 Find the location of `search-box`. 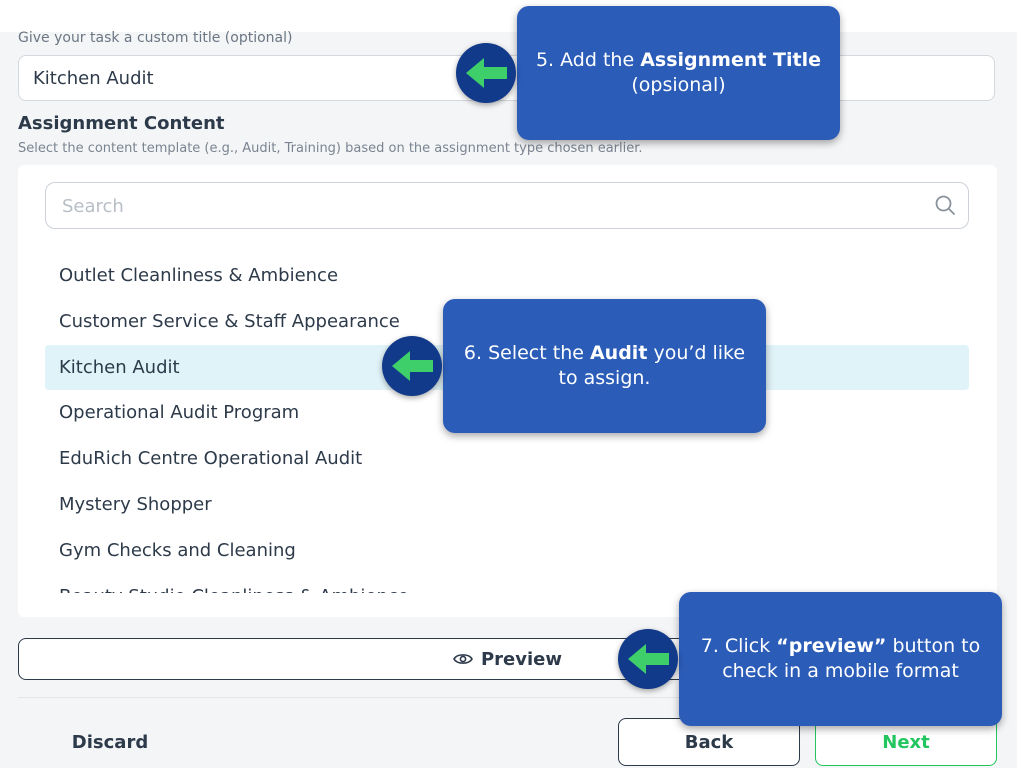

search-box is located at coordinates (507, 206).